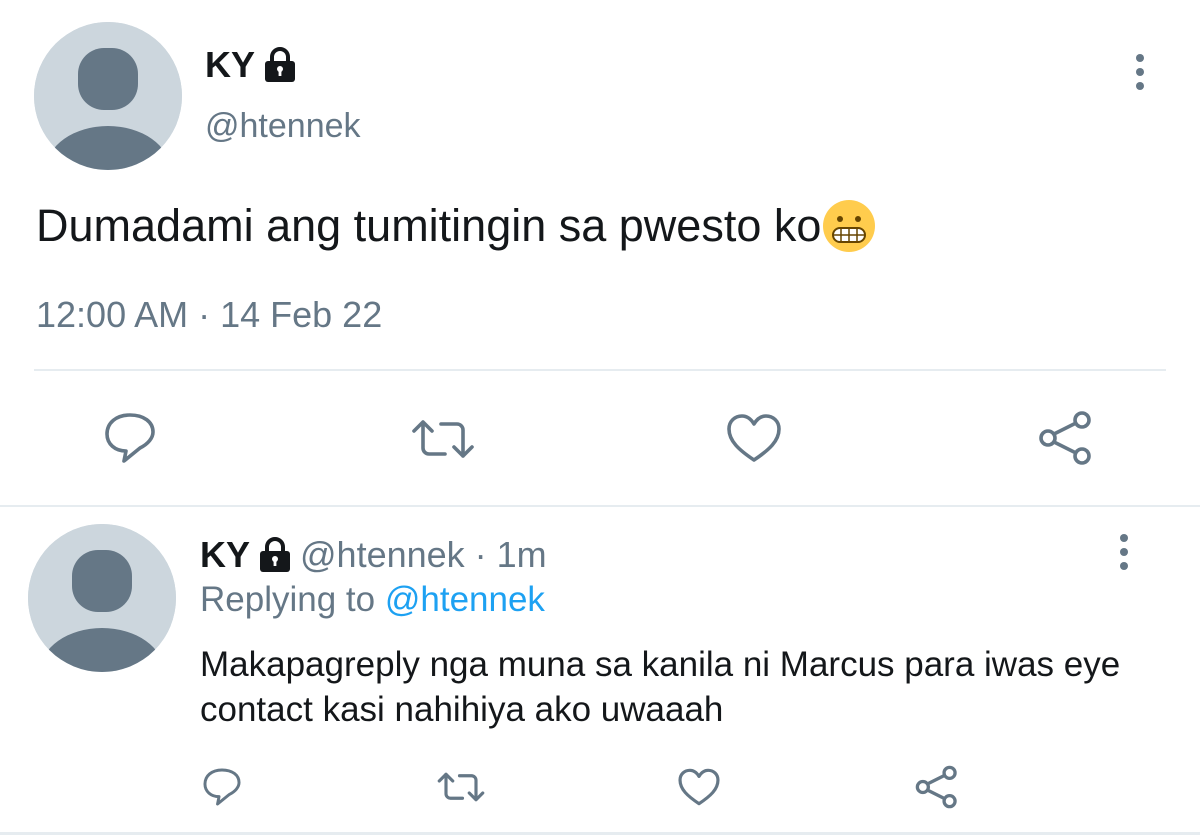  What do you see at coordinates (849, 226) in the screenshot?
I see `grimacing-face-icon` at bounding box center [849, 226].